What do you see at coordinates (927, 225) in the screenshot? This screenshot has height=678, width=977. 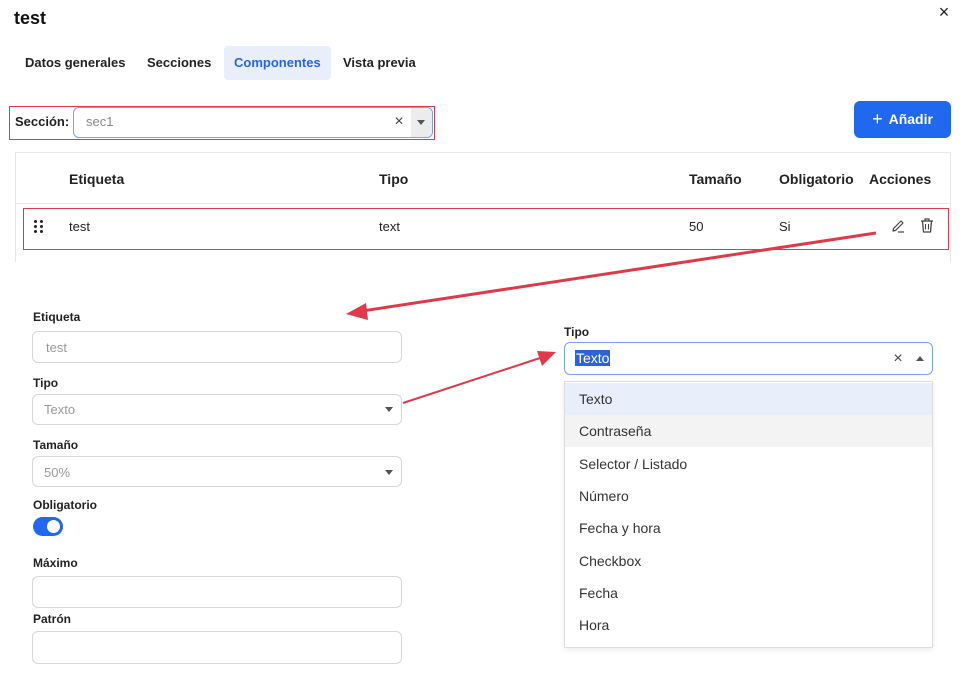 I see `trash-icon` at bounding box center [927, 225].